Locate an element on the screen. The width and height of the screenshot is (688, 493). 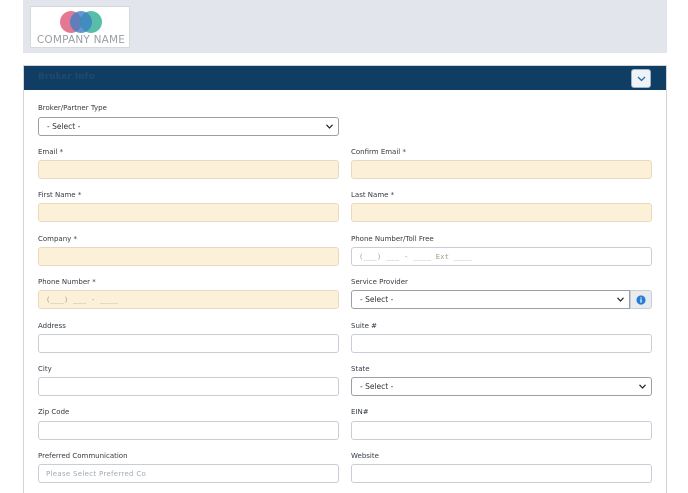
logo-mark is located at coordinates (81, 22).